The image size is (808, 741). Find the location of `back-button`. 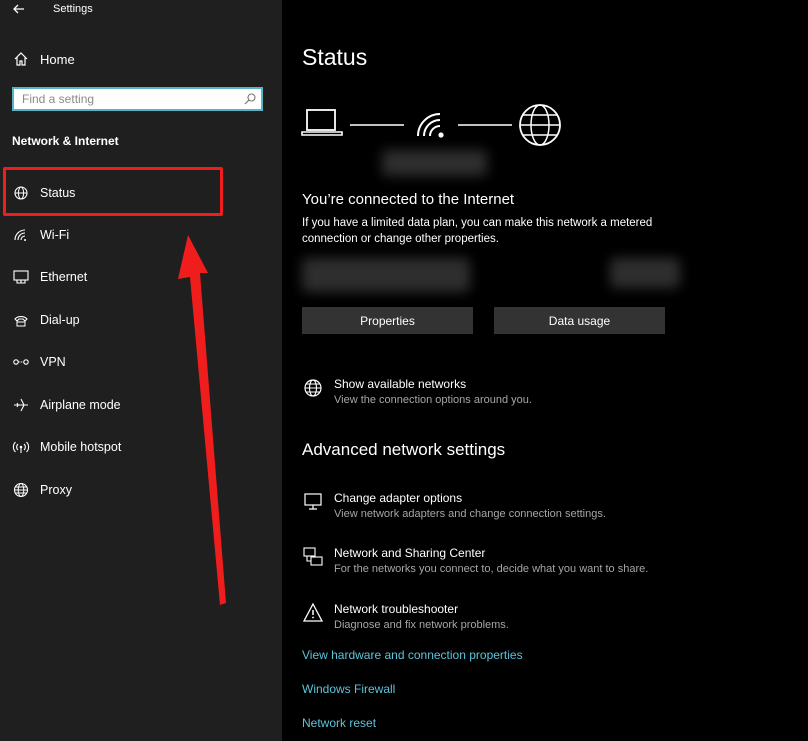

back-button is located at coordinates (20, 9).